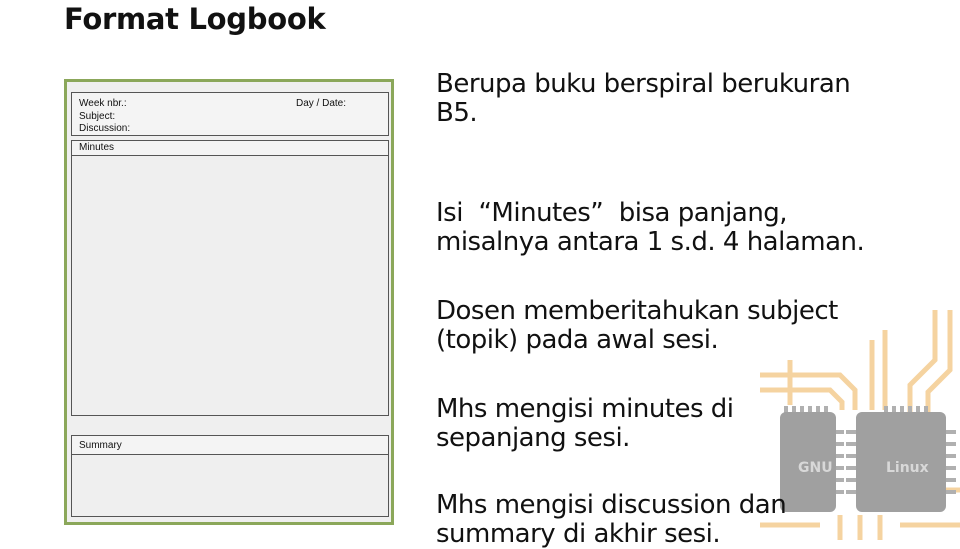 Image resolution: width=960 pixels, height=549 pixels. What do you see at coordinates (230, 445) in the screenshot?
I see `summary-header-box: Summary` at bounding box center [230, 445].